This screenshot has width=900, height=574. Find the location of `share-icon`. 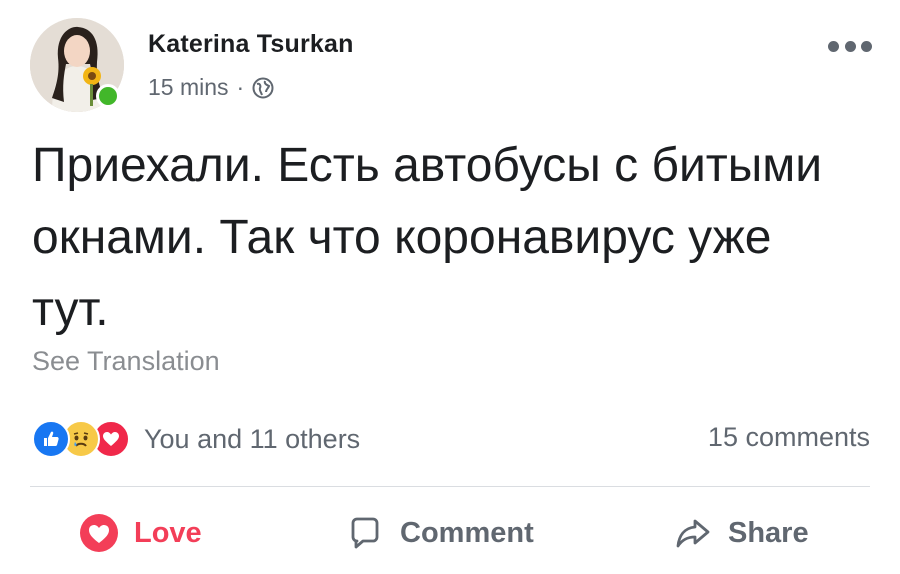

share-icon is located at coordinates (693, 533).